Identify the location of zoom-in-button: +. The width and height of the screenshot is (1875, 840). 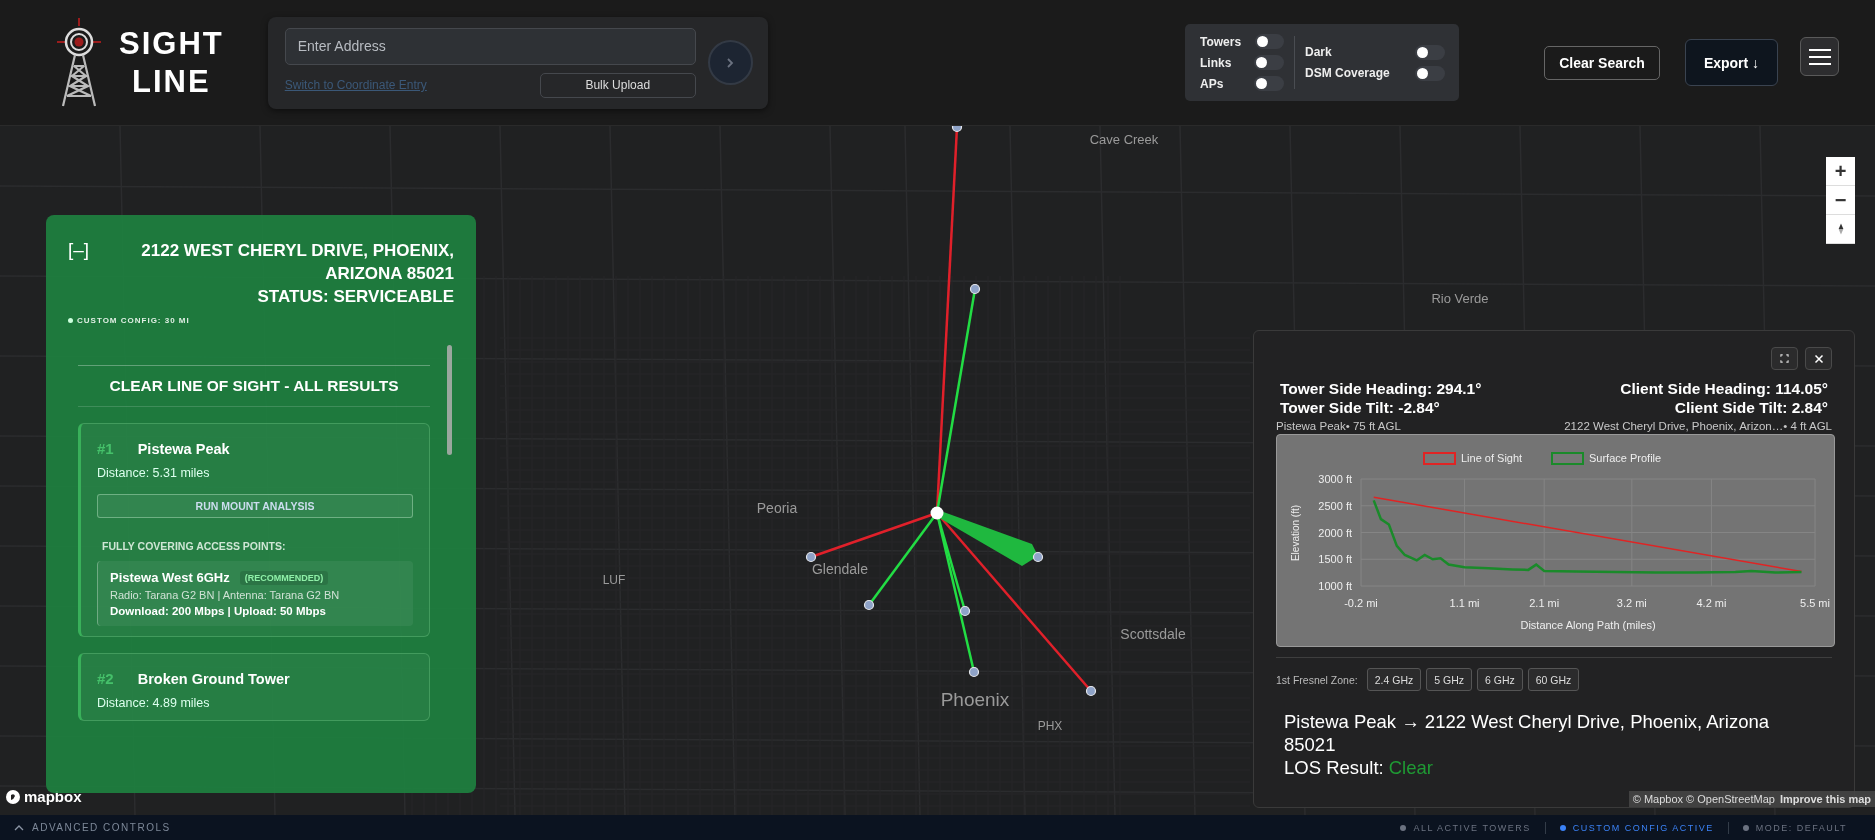
(1840, 171).